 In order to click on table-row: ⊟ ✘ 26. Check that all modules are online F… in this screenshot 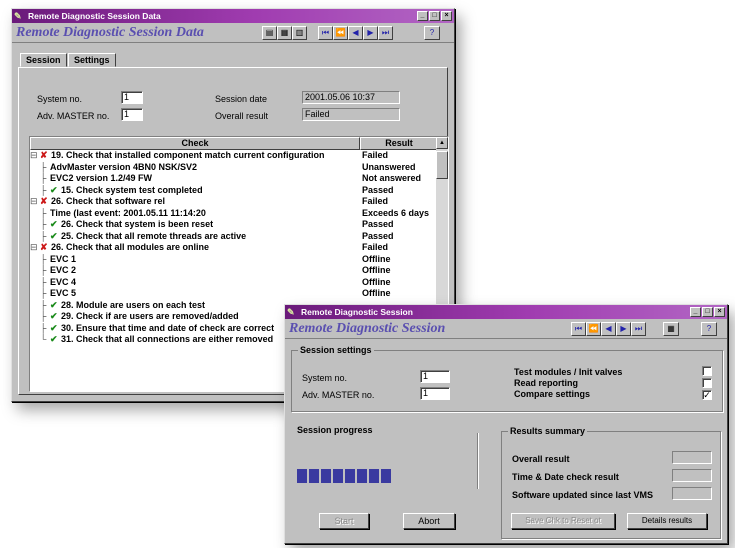, I will do `click(239, 248)`.